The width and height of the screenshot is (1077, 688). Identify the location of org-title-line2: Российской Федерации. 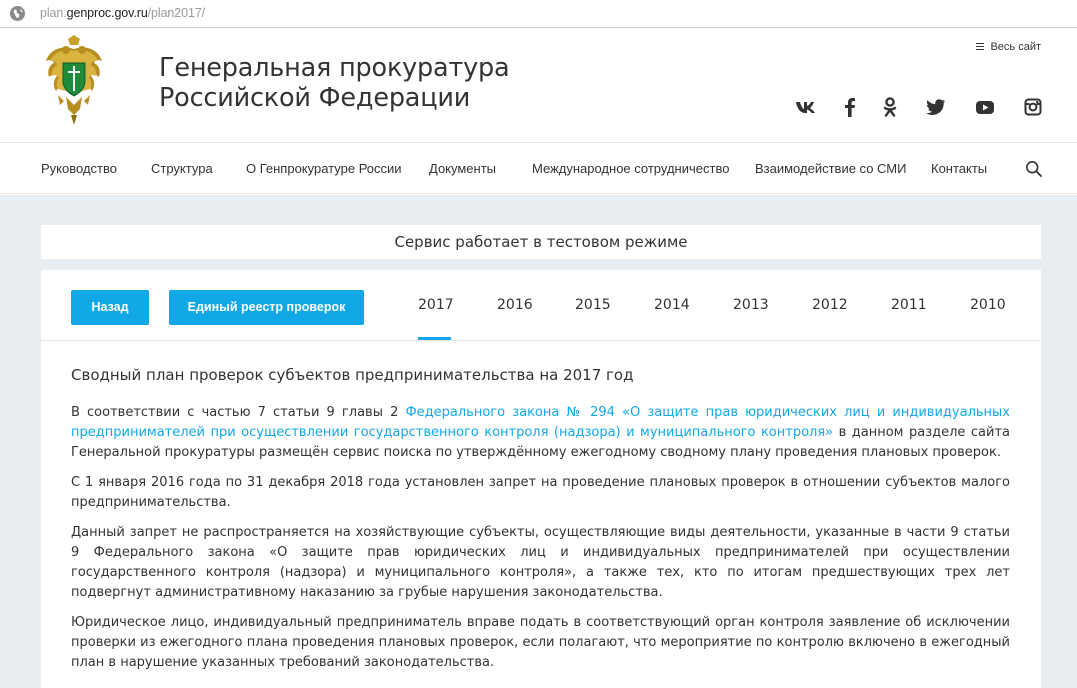
(315, 98).